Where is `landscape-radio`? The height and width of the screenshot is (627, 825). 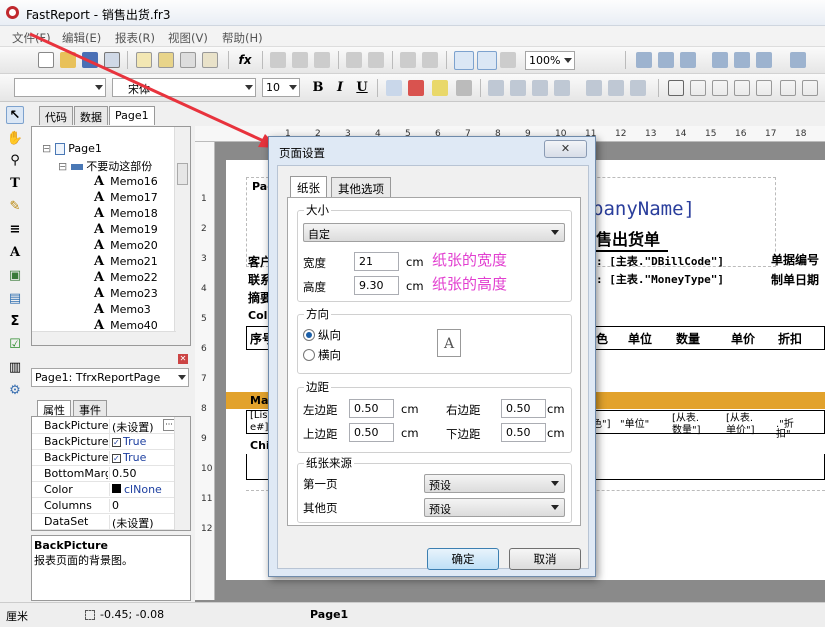
landscape-radio is located at coordinates (309, 355).